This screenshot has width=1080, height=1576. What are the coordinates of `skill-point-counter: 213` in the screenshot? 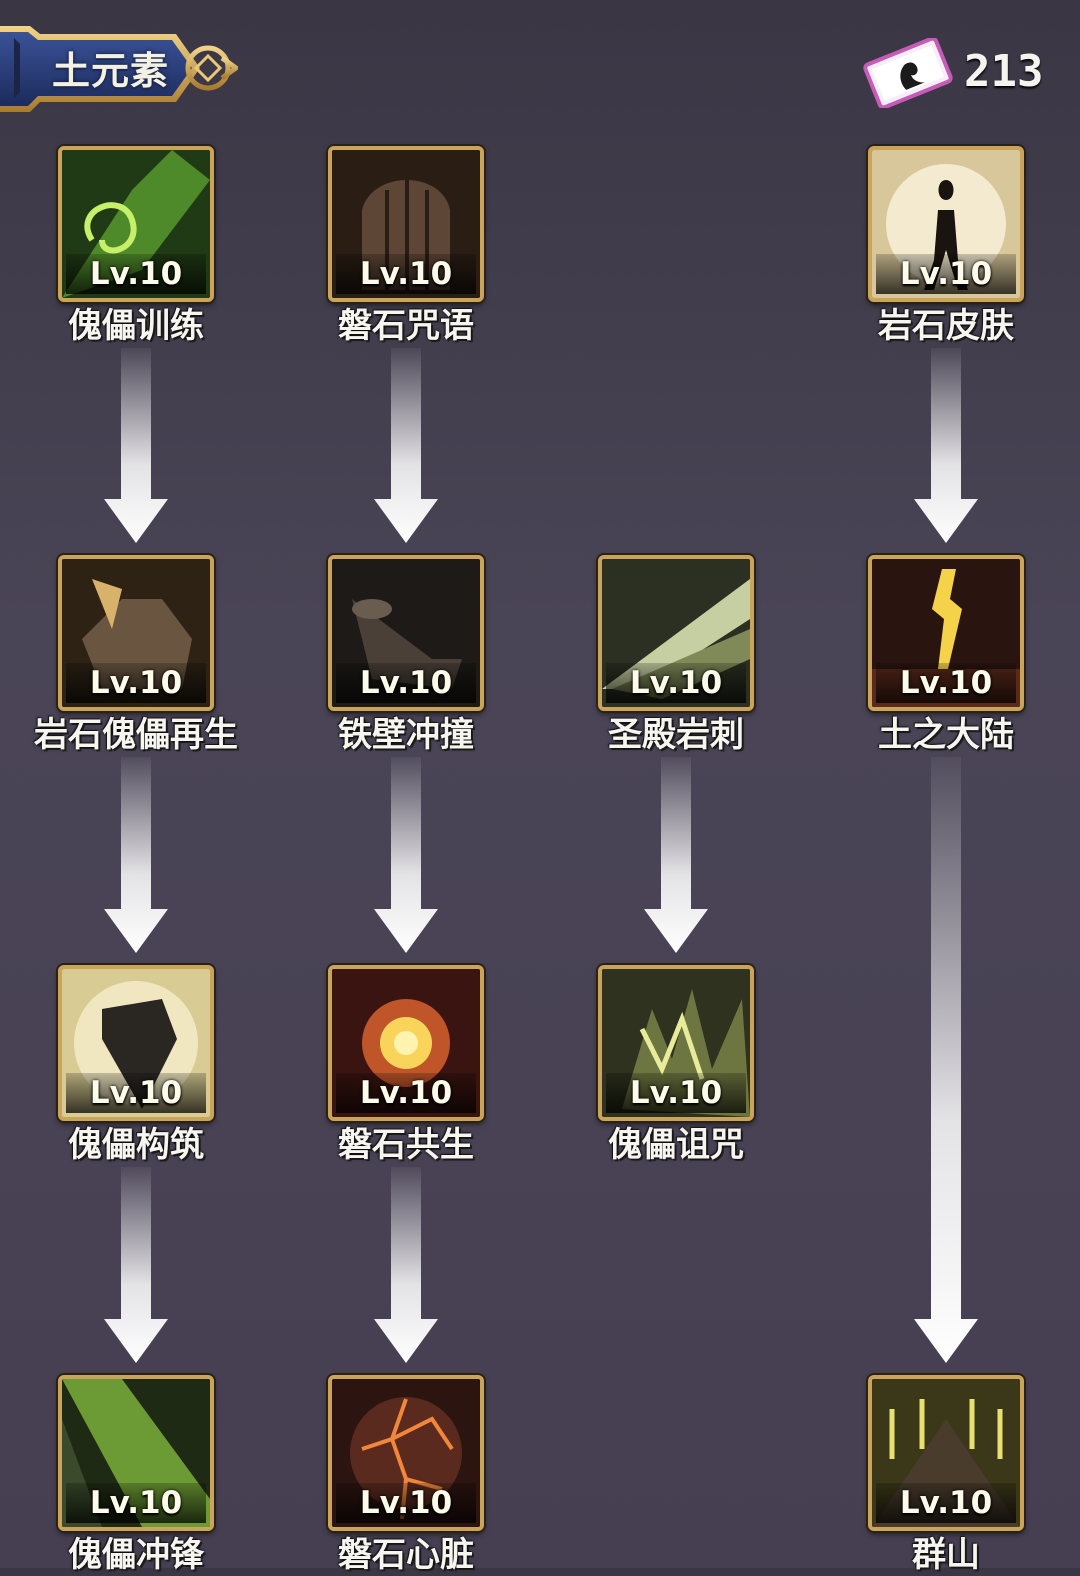 It's located at (960, 73).